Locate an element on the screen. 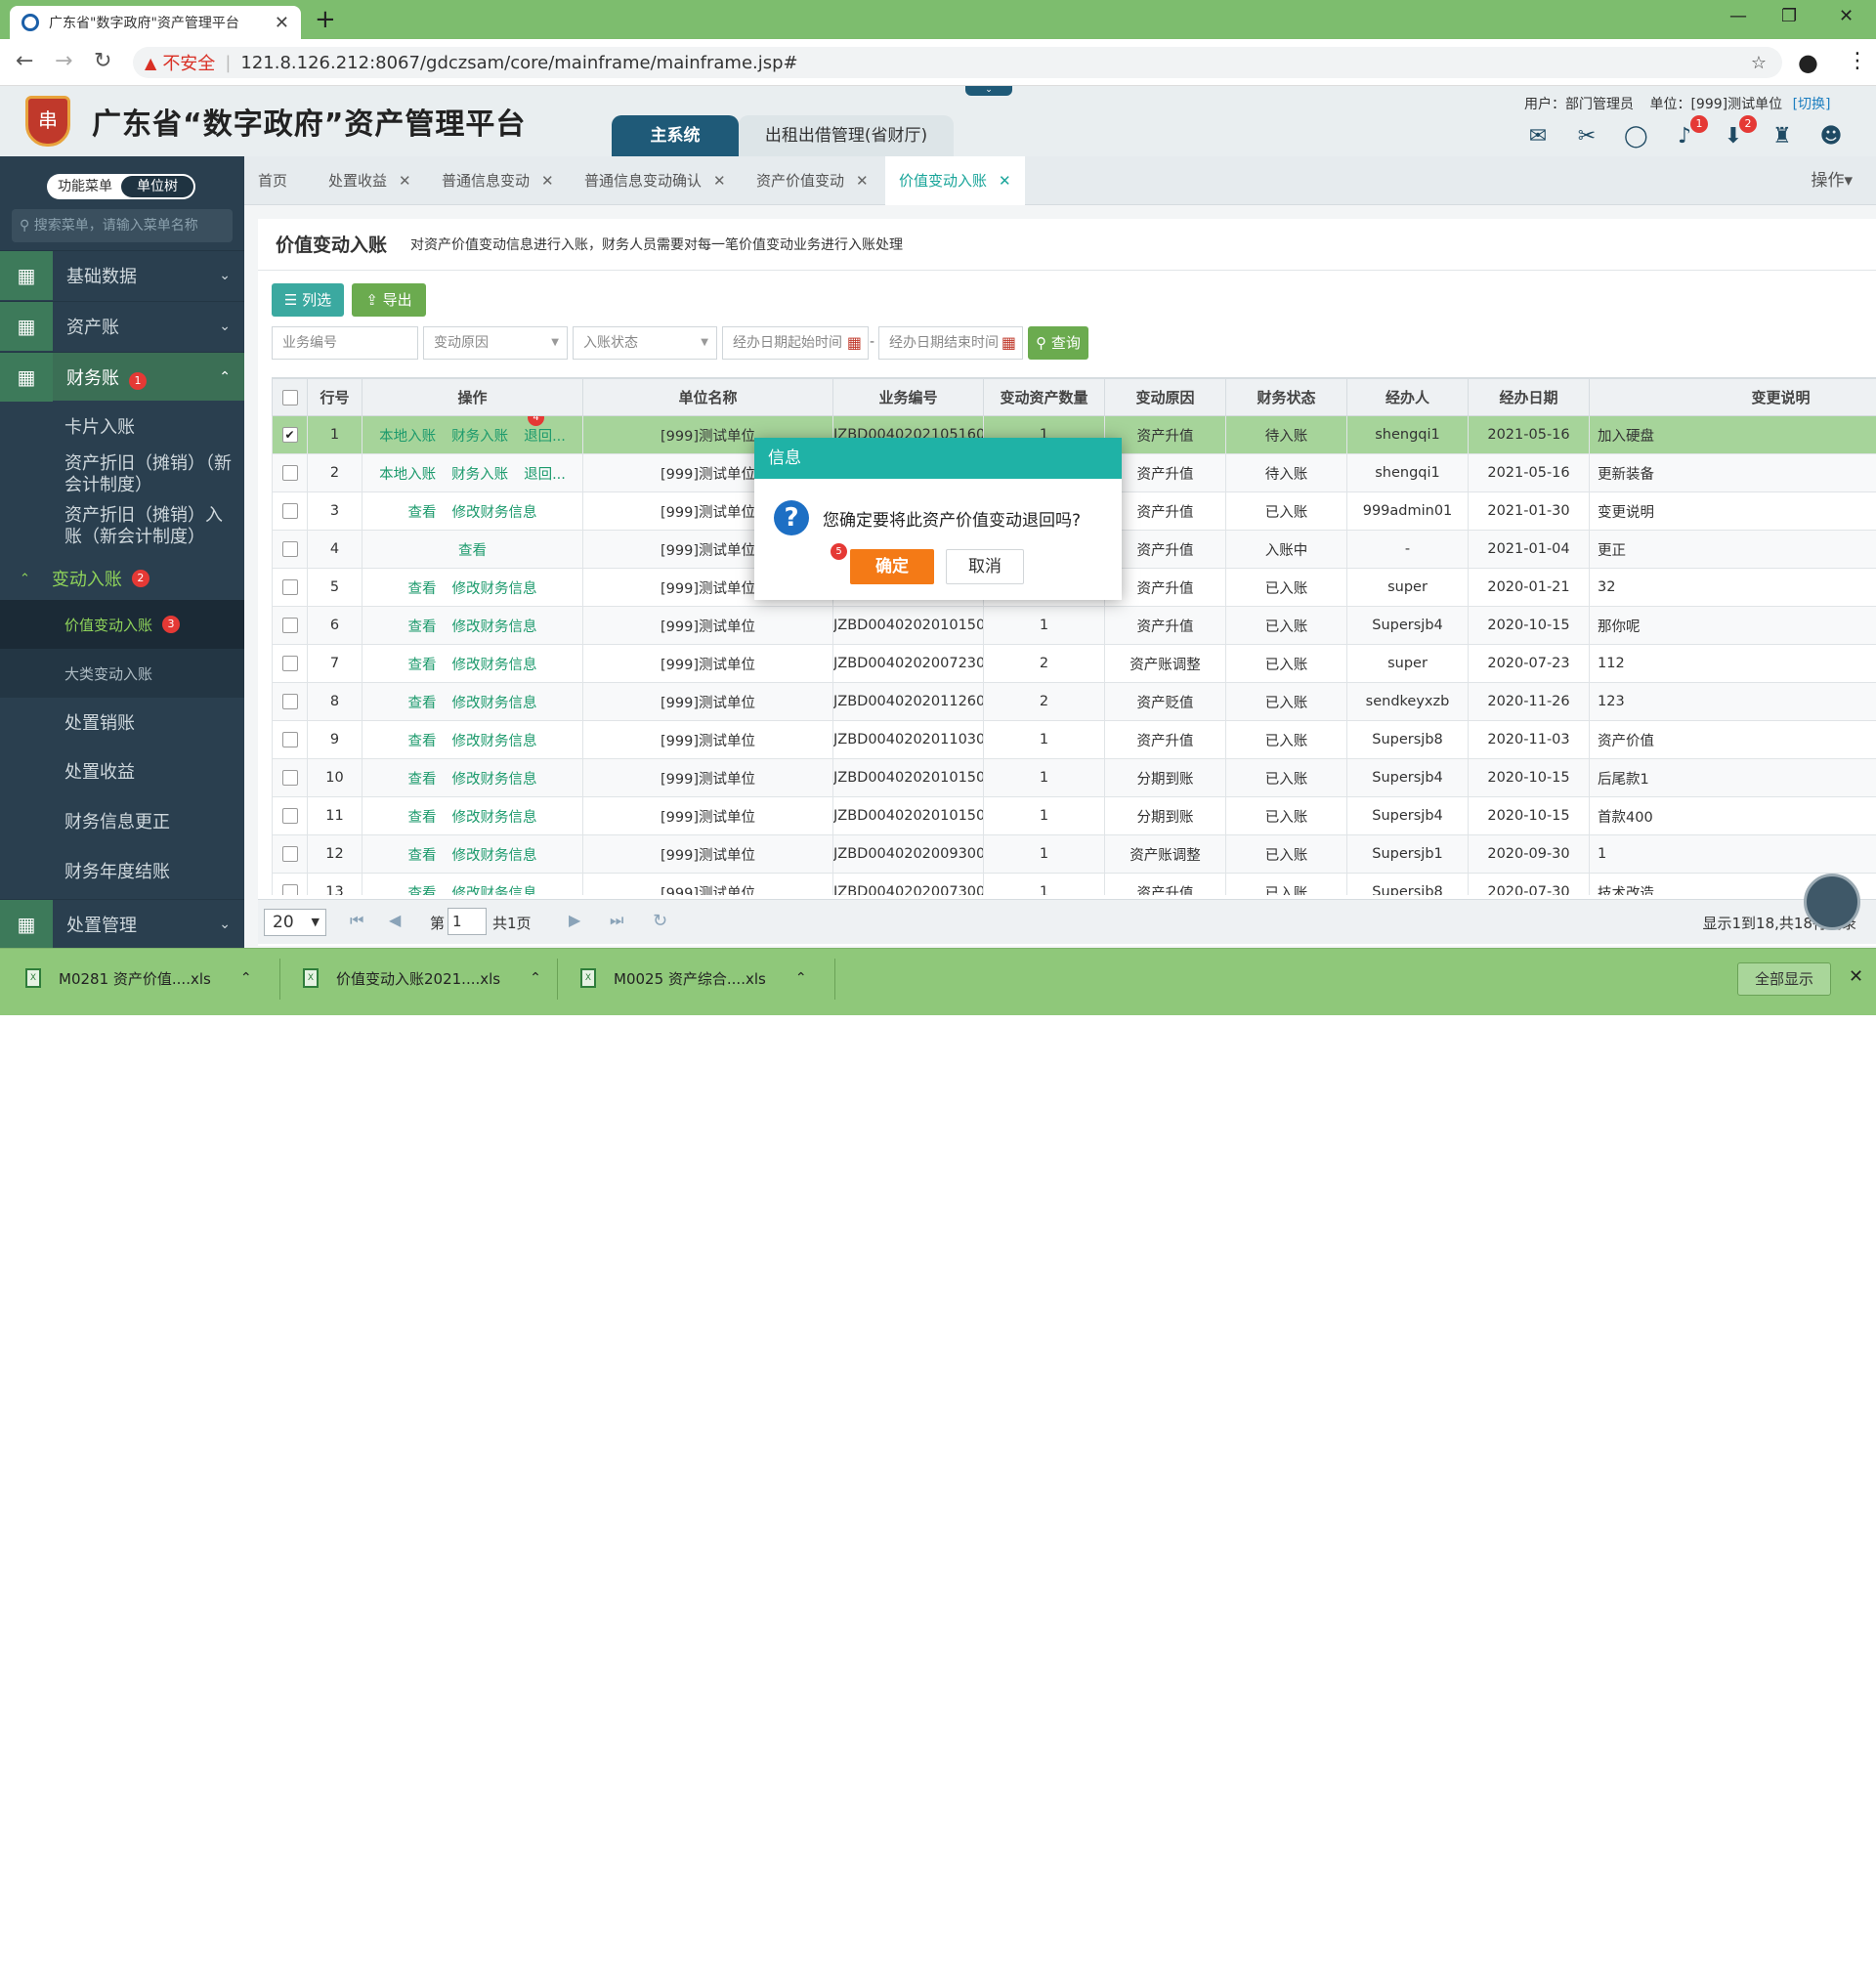 The image size is (1876, 1964). switch-unit-link: [切换] is located at coordinates (1812, 104).